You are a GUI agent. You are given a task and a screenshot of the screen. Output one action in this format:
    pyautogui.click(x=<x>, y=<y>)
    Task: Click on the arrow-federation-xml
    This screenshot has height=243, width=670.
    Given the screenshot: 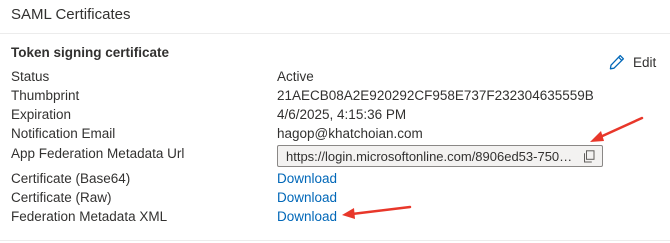 What is the action you would take?
    pyautogui.click(x=377, y=212)
    